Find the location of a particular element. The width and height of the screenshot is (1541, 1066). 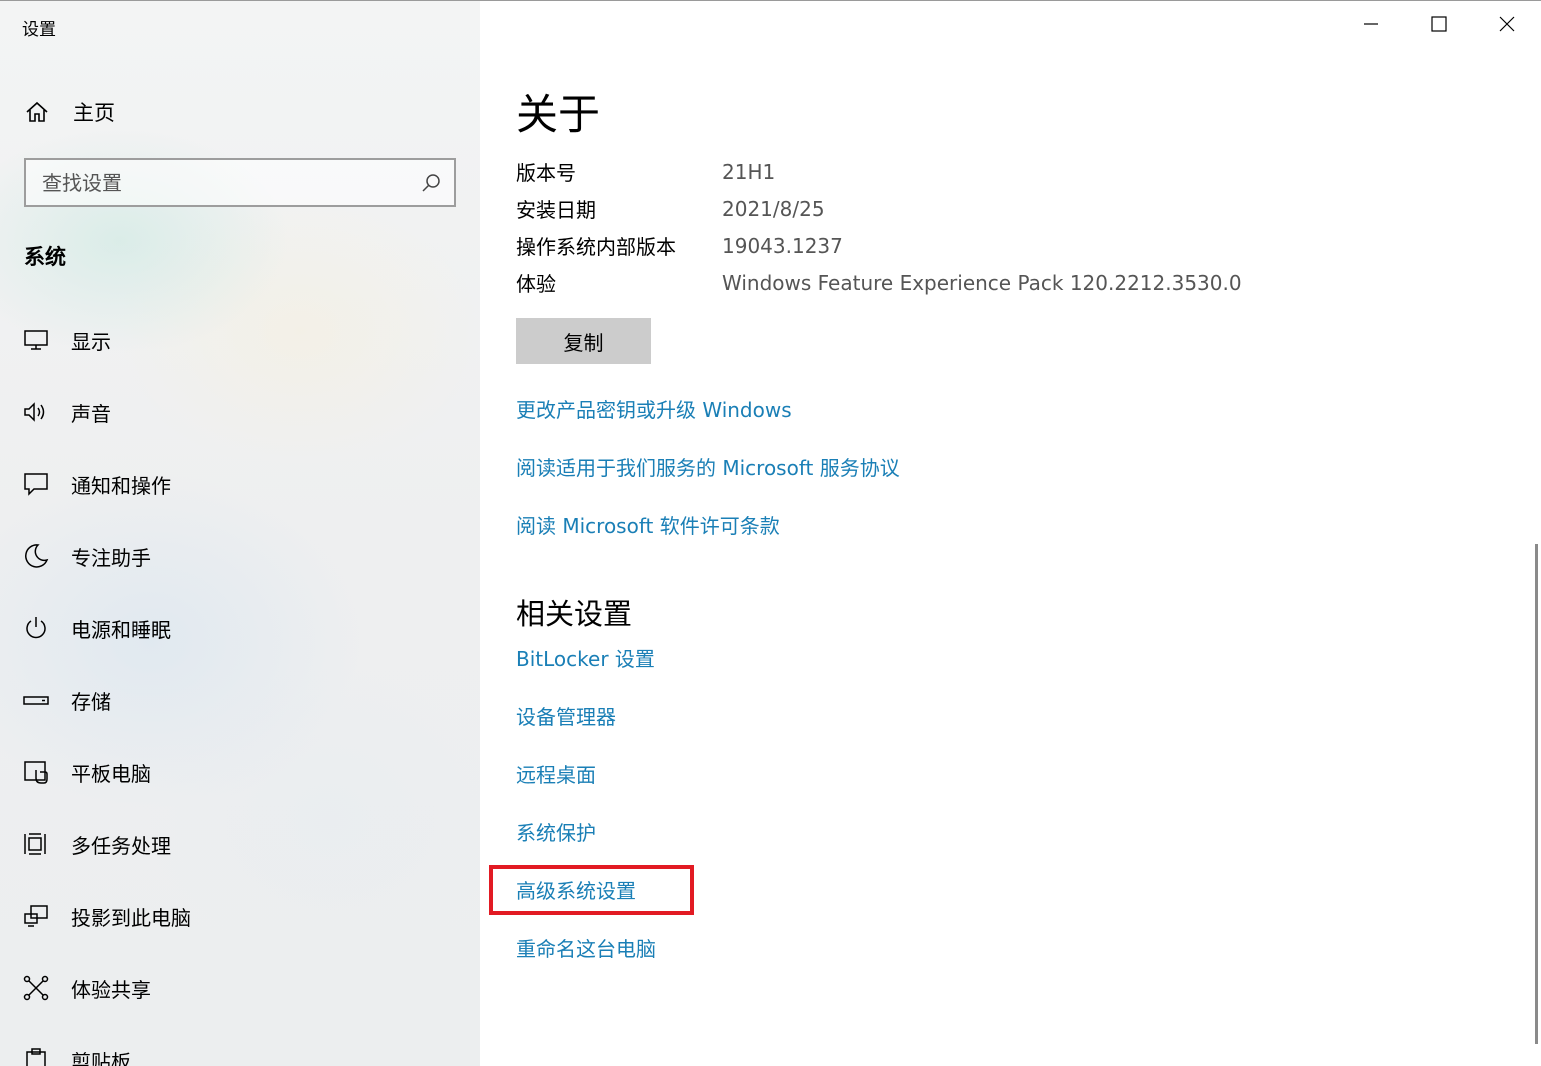

sidebar-item-display: 显示 is located at coordinates (242, 340).